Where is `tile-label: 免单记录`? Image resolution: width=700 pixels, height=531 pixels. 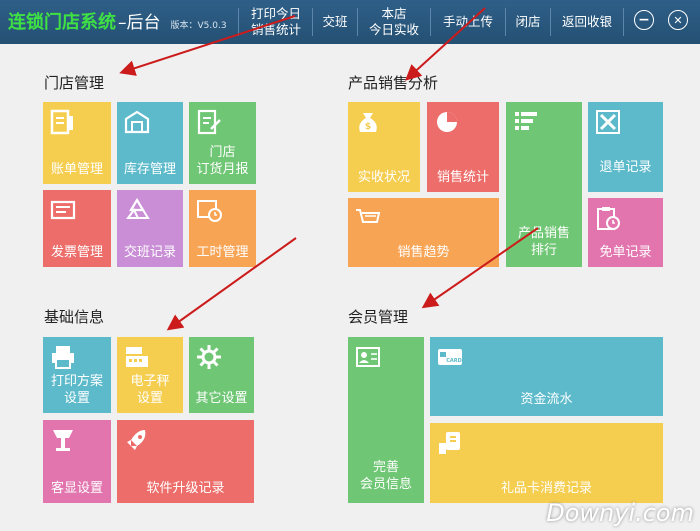
tile-label: 免单记录 is located at coordinates (625, 252).